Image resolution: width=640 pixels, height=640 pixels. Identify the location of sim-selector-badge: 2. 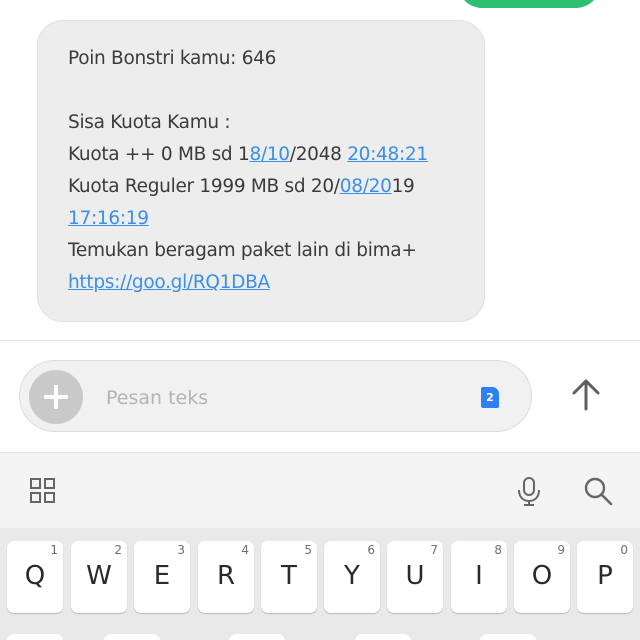
(490, 397).